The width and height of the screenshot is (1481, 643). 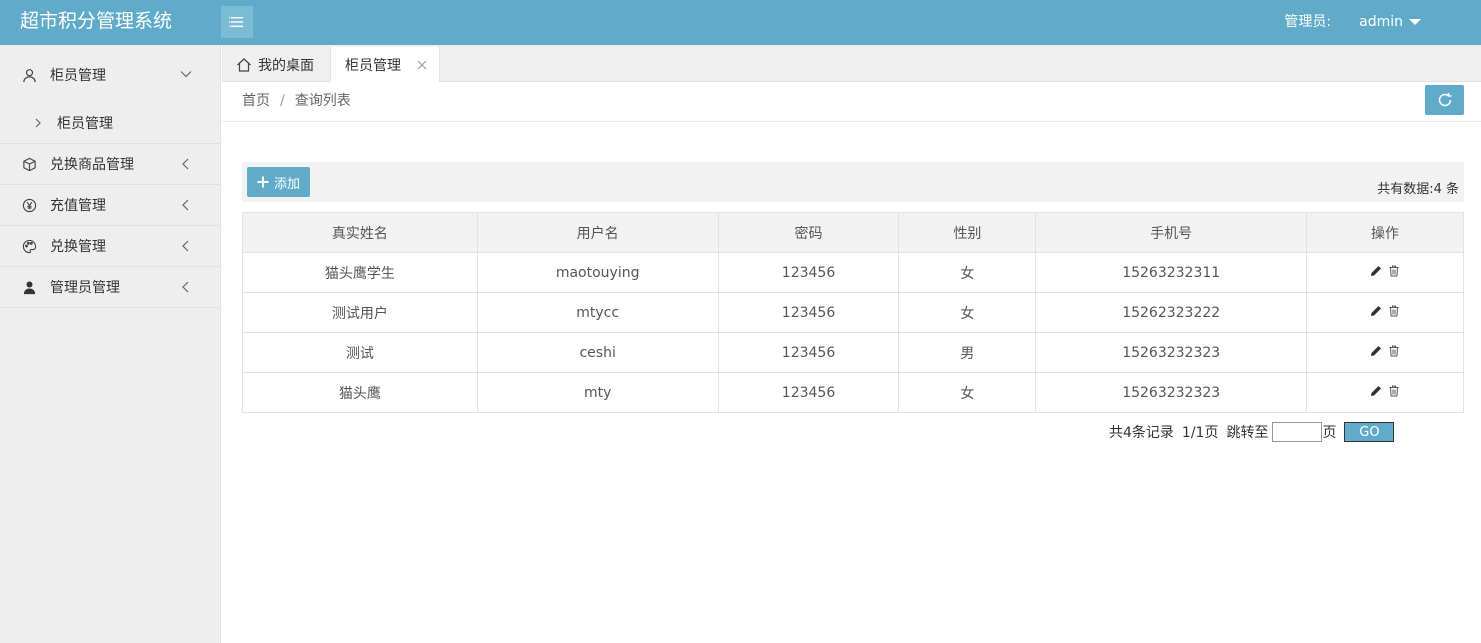 What do you see at coordinates (85, 288) in the screenshot?
I see `sidebar-item-label: 管理员管理` at bounding box center [85, 288].